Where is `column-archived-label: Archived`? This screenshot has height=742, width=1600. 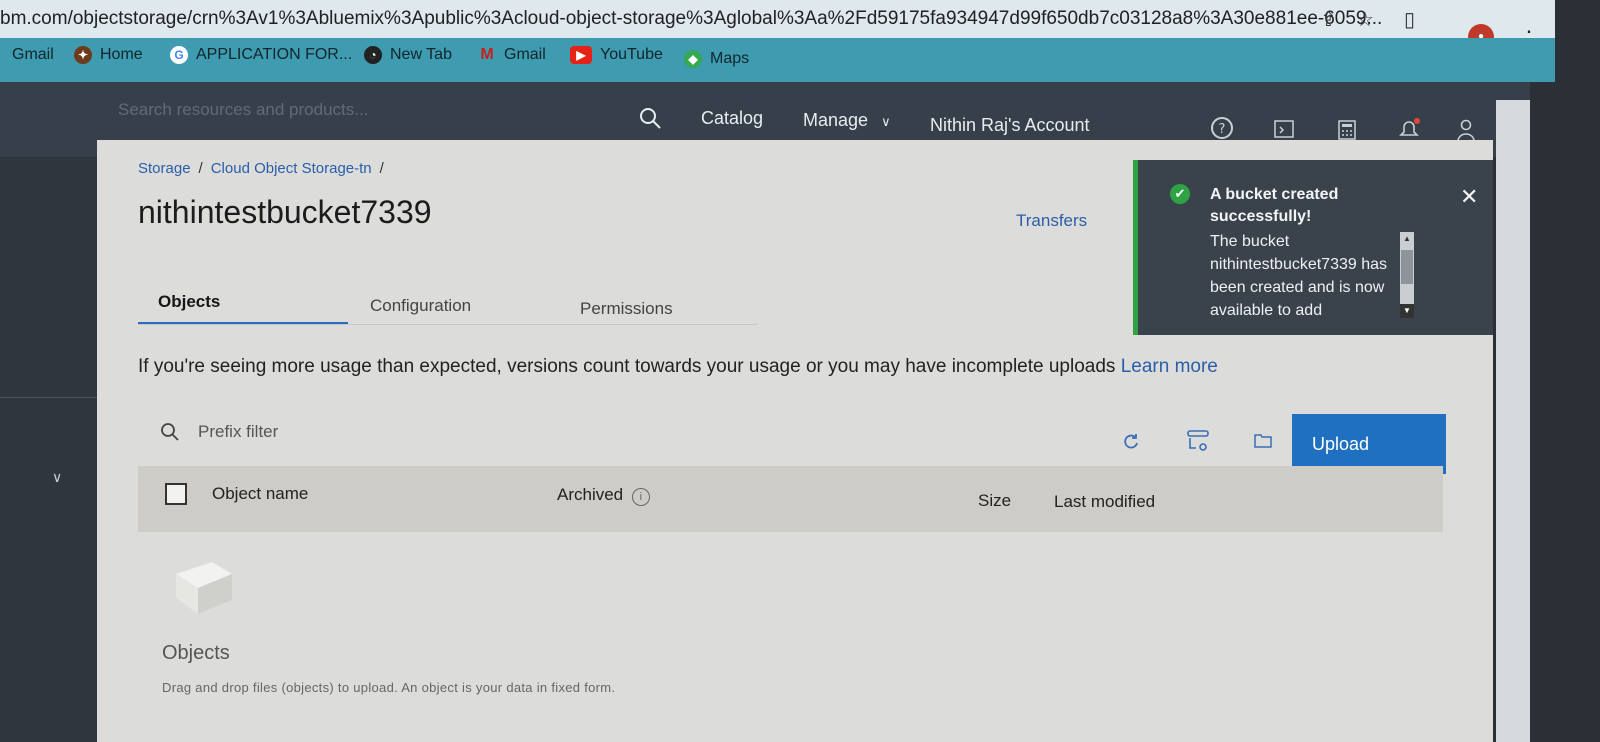 column-archived-label: Archived is located at coordinates (590, 494).